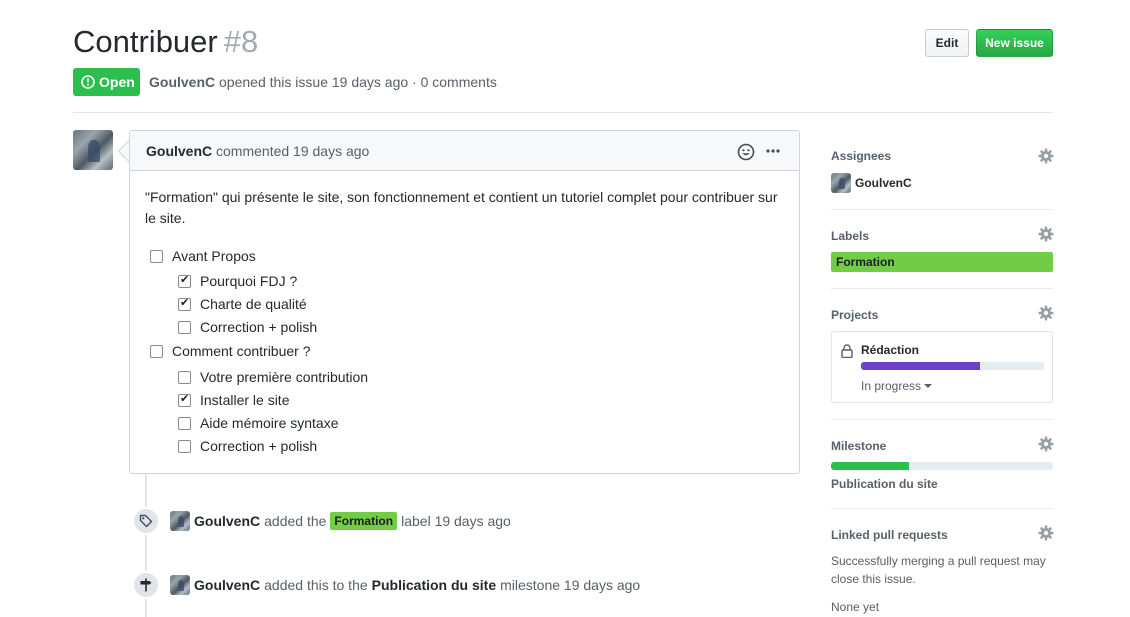  I want to click on task-label: Aide mémoire syntaxe, so click(269, 423).